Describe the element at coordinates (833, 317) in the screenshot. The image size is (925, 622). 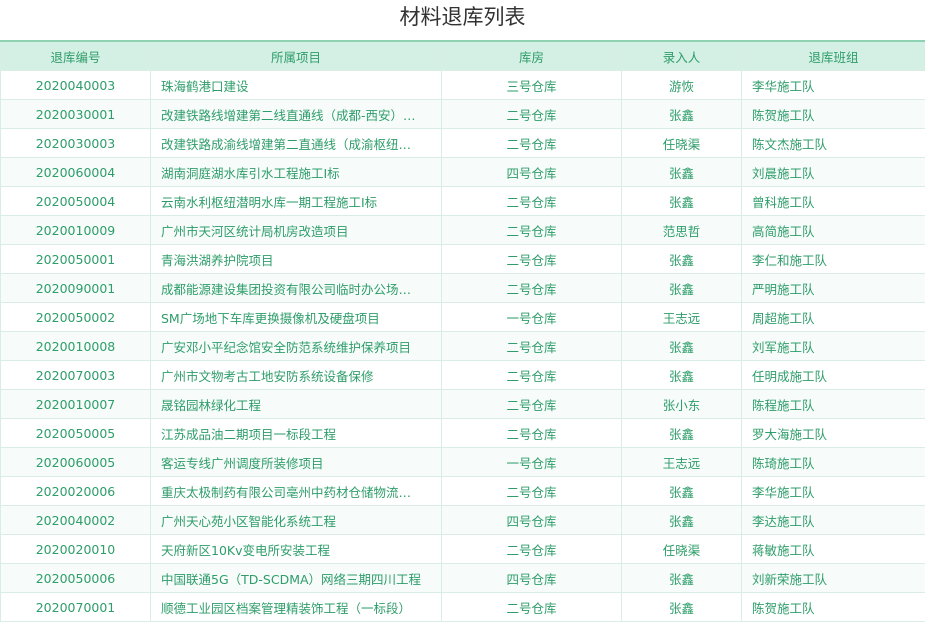
I see `team-cell: 周超施工队` at that location.